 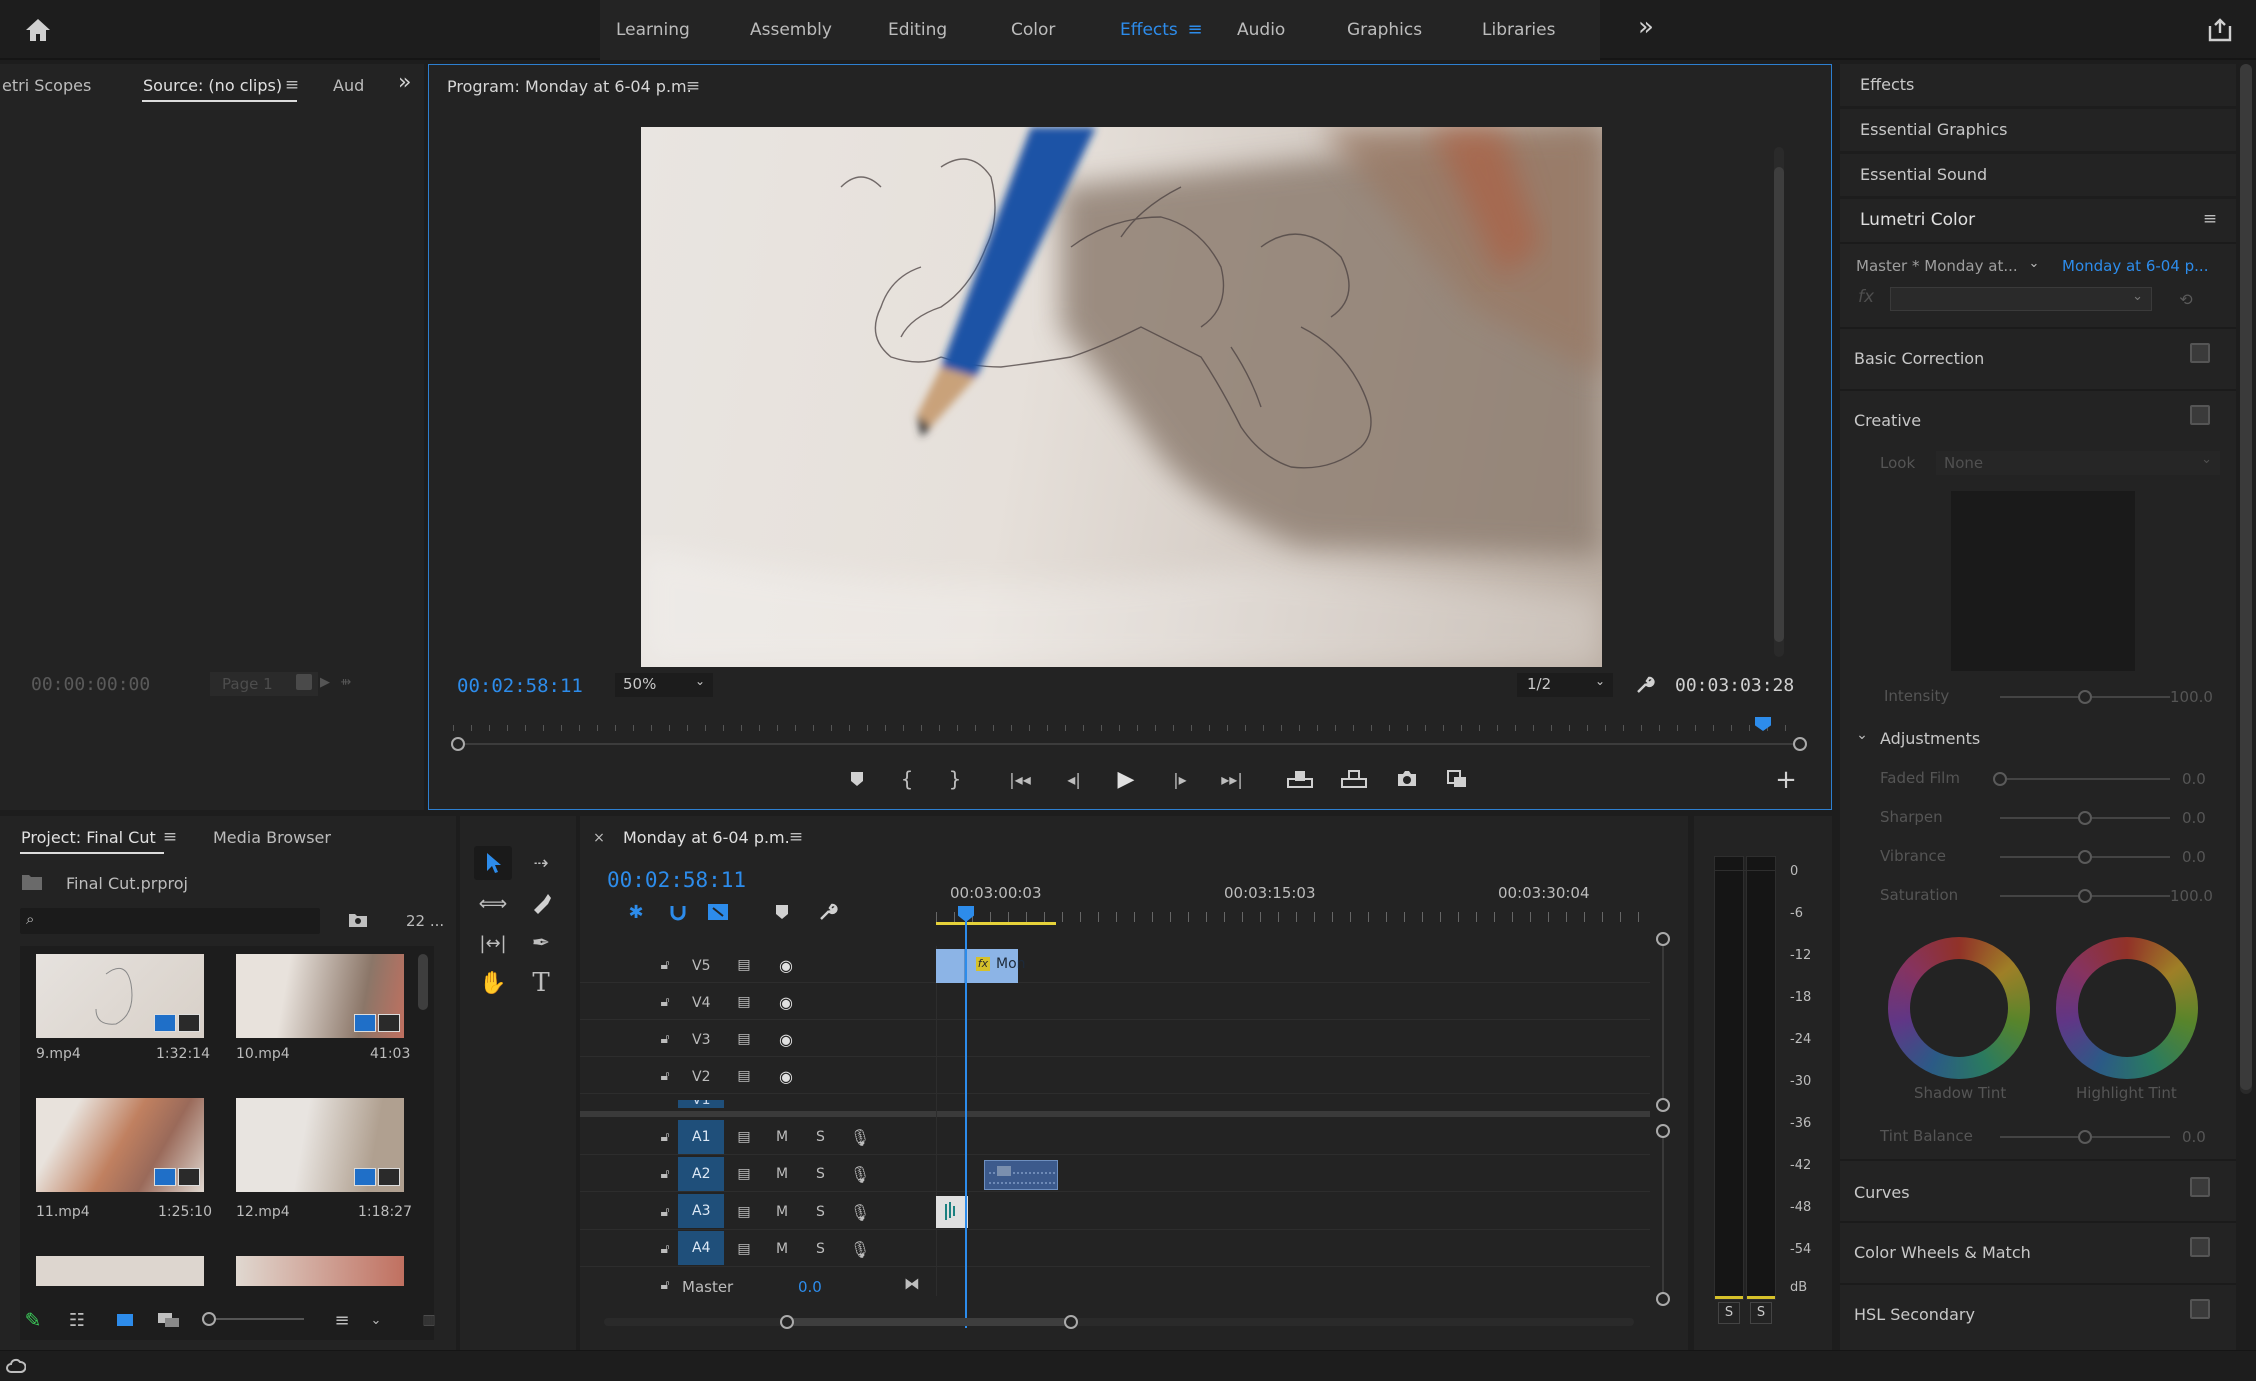 What do you see at coordinates (2038, 355) in the screenshot?
I see `basic-correction-section: Basic Correction` at bounding box center [2038, 355].